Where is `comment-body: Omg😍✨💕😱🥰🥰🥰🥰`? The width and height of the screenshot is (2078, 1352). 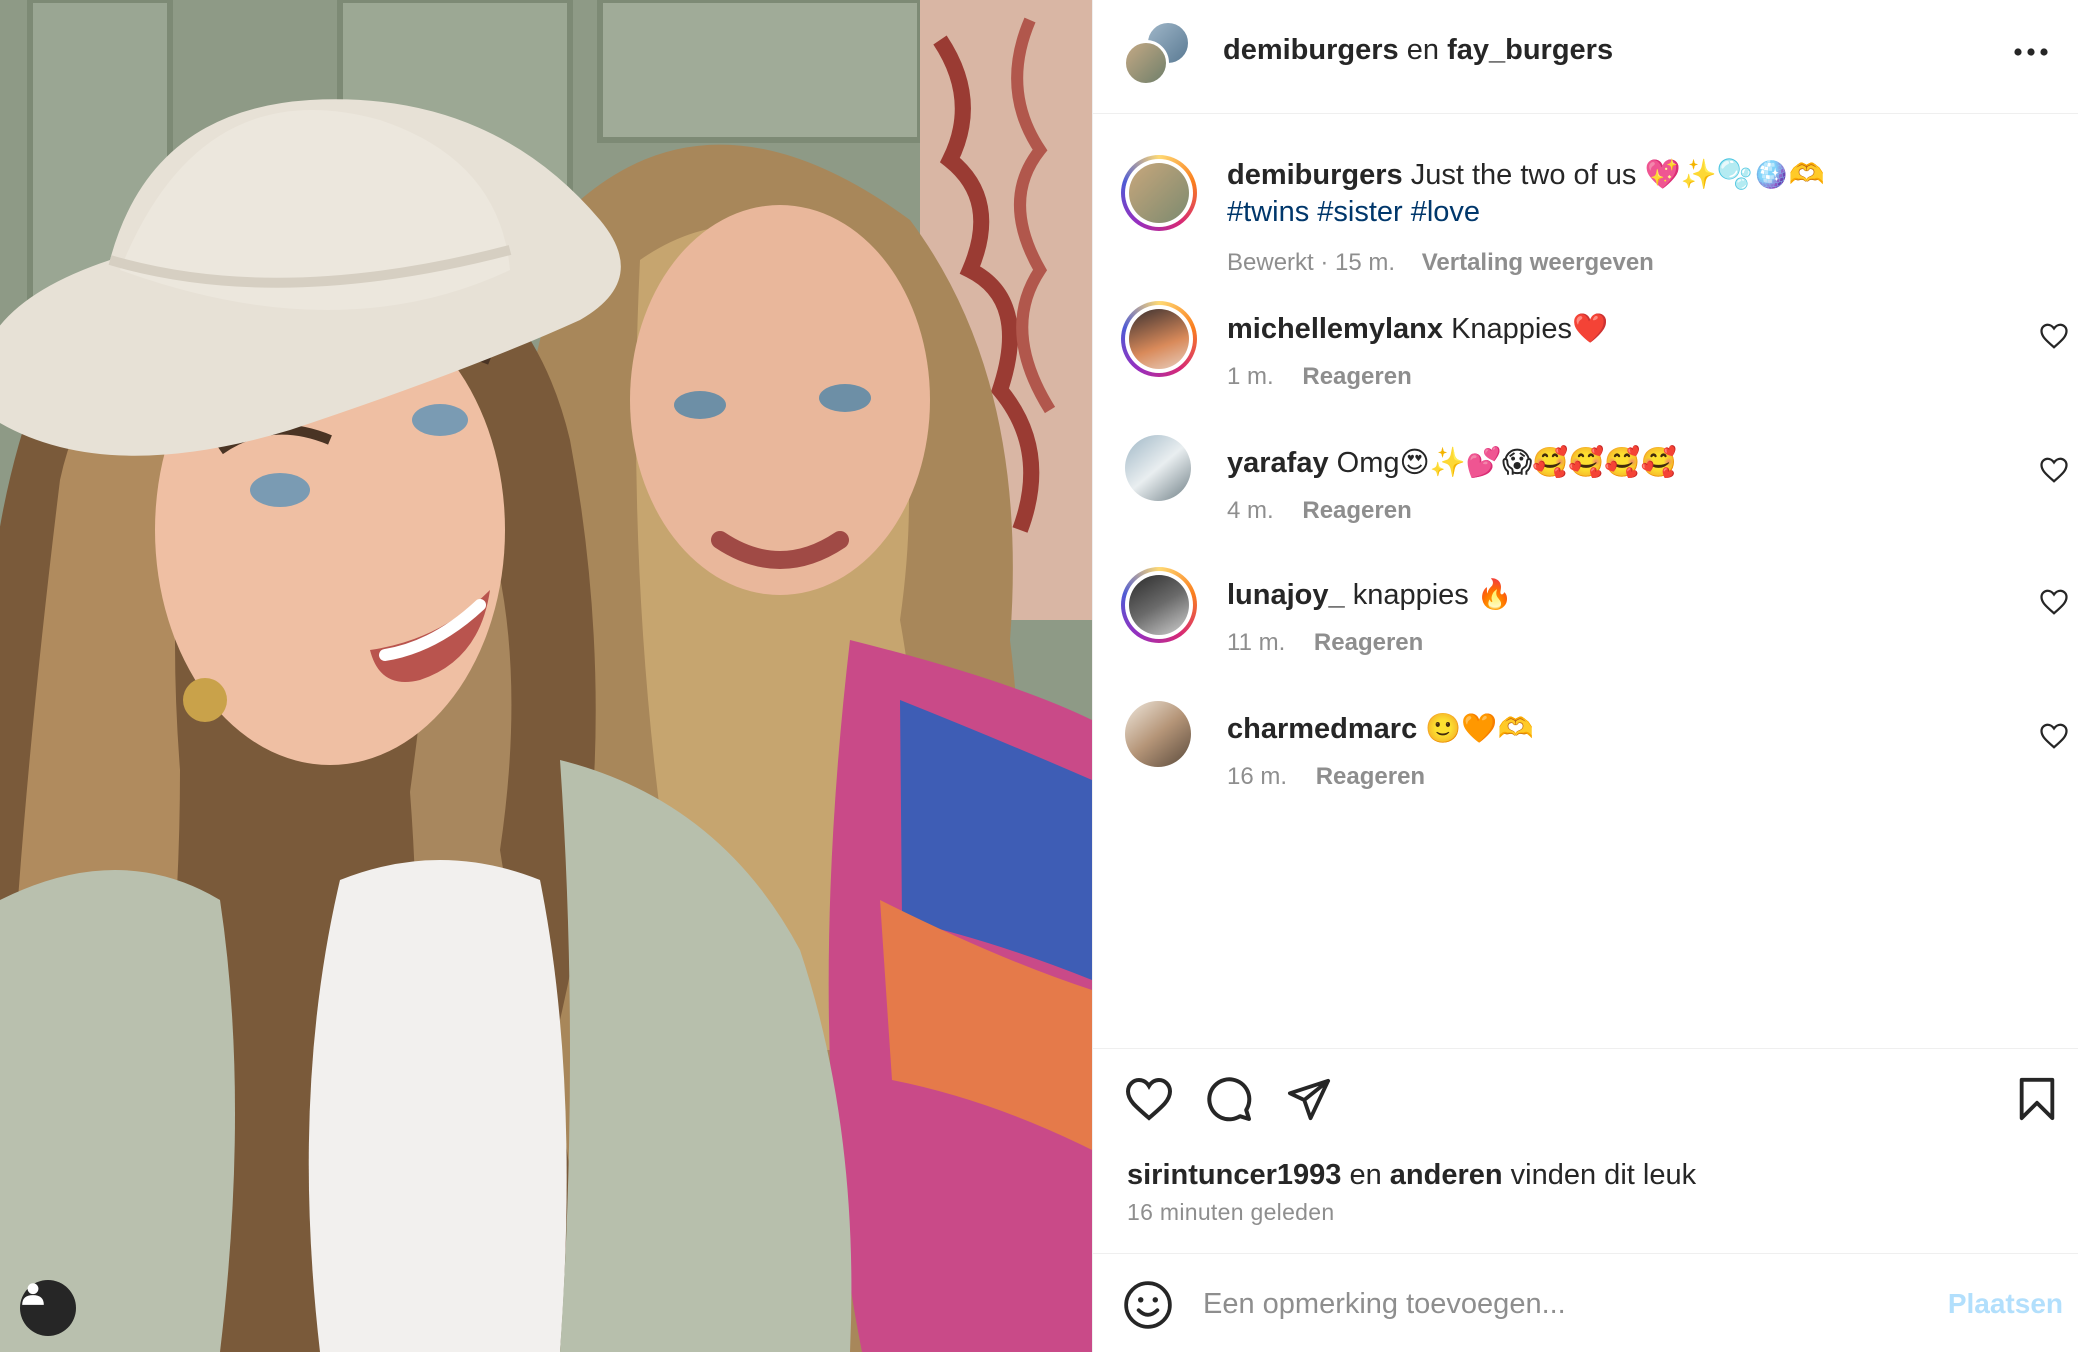
comment-body: Omg😍✨💕😱🥰🥰🥰🥰 is located at coordinates (1506, 463).